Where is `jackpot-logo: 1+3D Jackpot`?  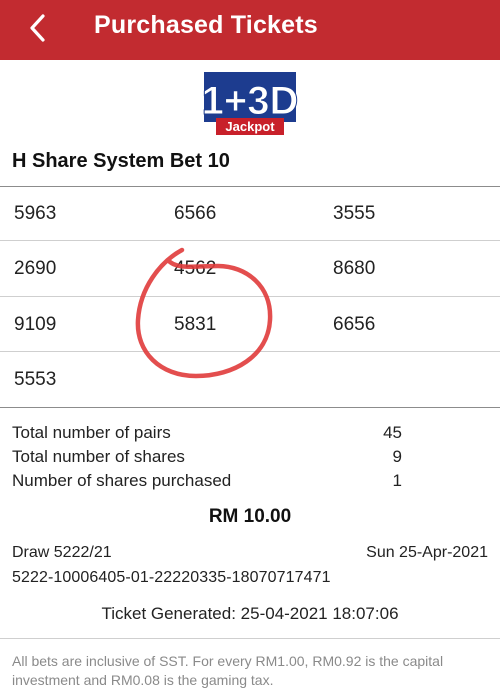 jackpot-logo: 1+3D Jackpot is located at coordinates (250, 103).